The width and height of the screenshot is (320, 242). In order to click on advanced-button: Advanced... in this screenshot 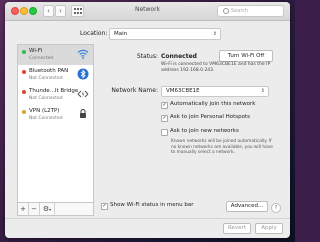, I will do `click(247, 206)`.